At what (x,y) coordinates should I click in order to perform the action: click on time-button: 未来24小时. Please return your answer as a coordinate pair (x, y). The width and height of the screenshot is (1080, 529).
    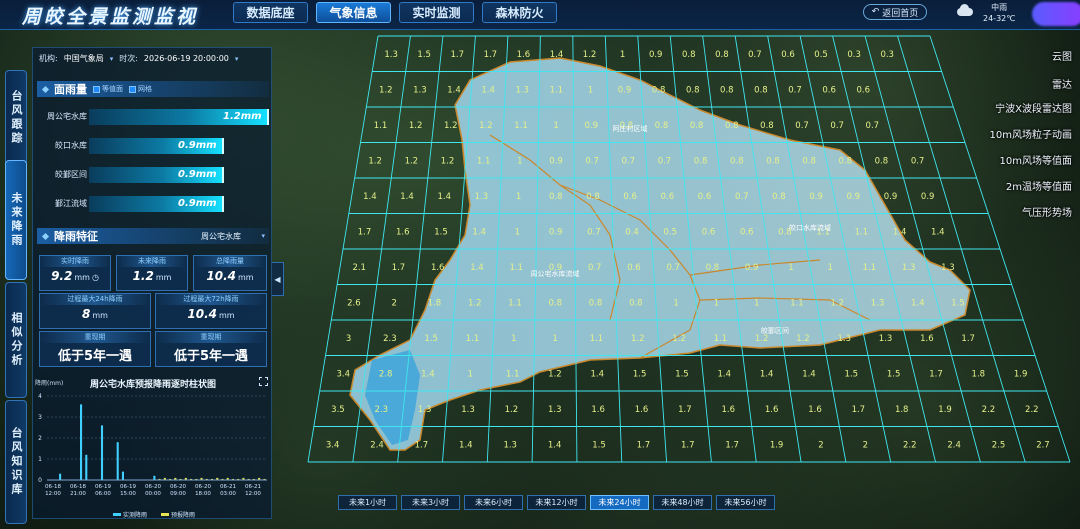
    Looking at the image, I should click on (619, 502).